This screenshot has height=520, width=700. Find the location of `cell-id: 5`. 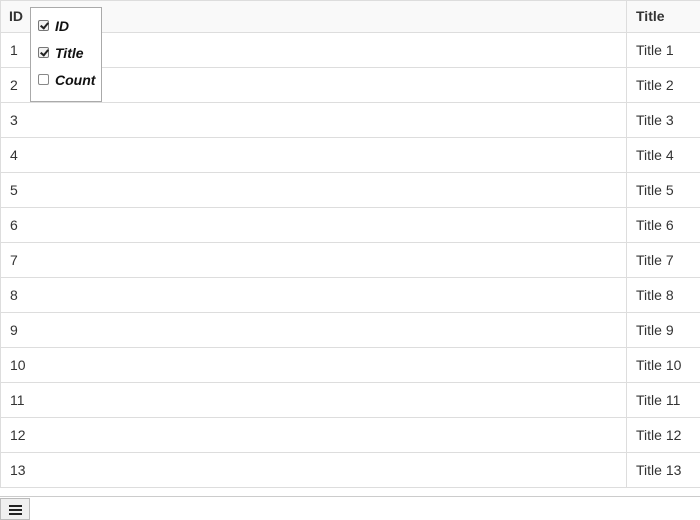

cell-id: 5 is located at coordinates (313, 190).